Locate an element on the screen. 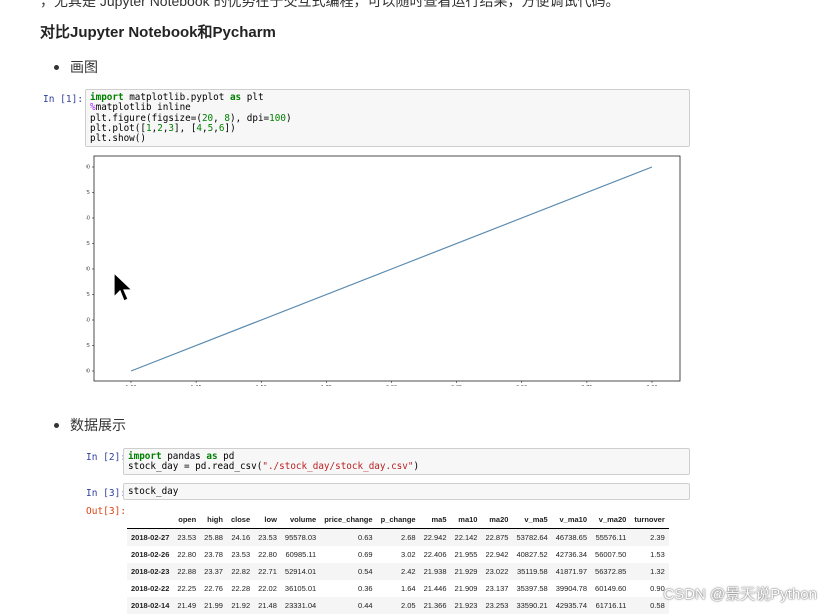  cell-prompt-in2: In [2]: is located at coordinates (106, 457).